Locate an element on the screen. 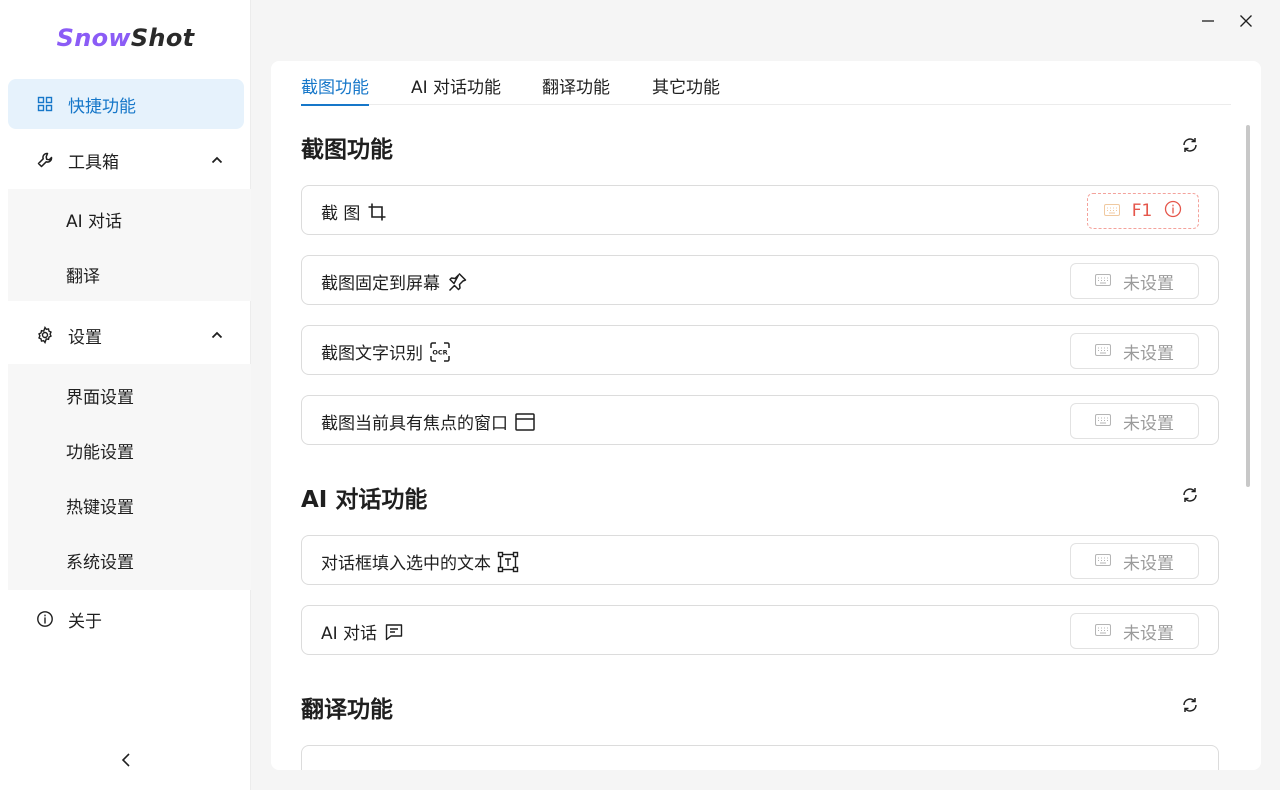  tab-other: 其它功能 is located at coordinates (686, 89).